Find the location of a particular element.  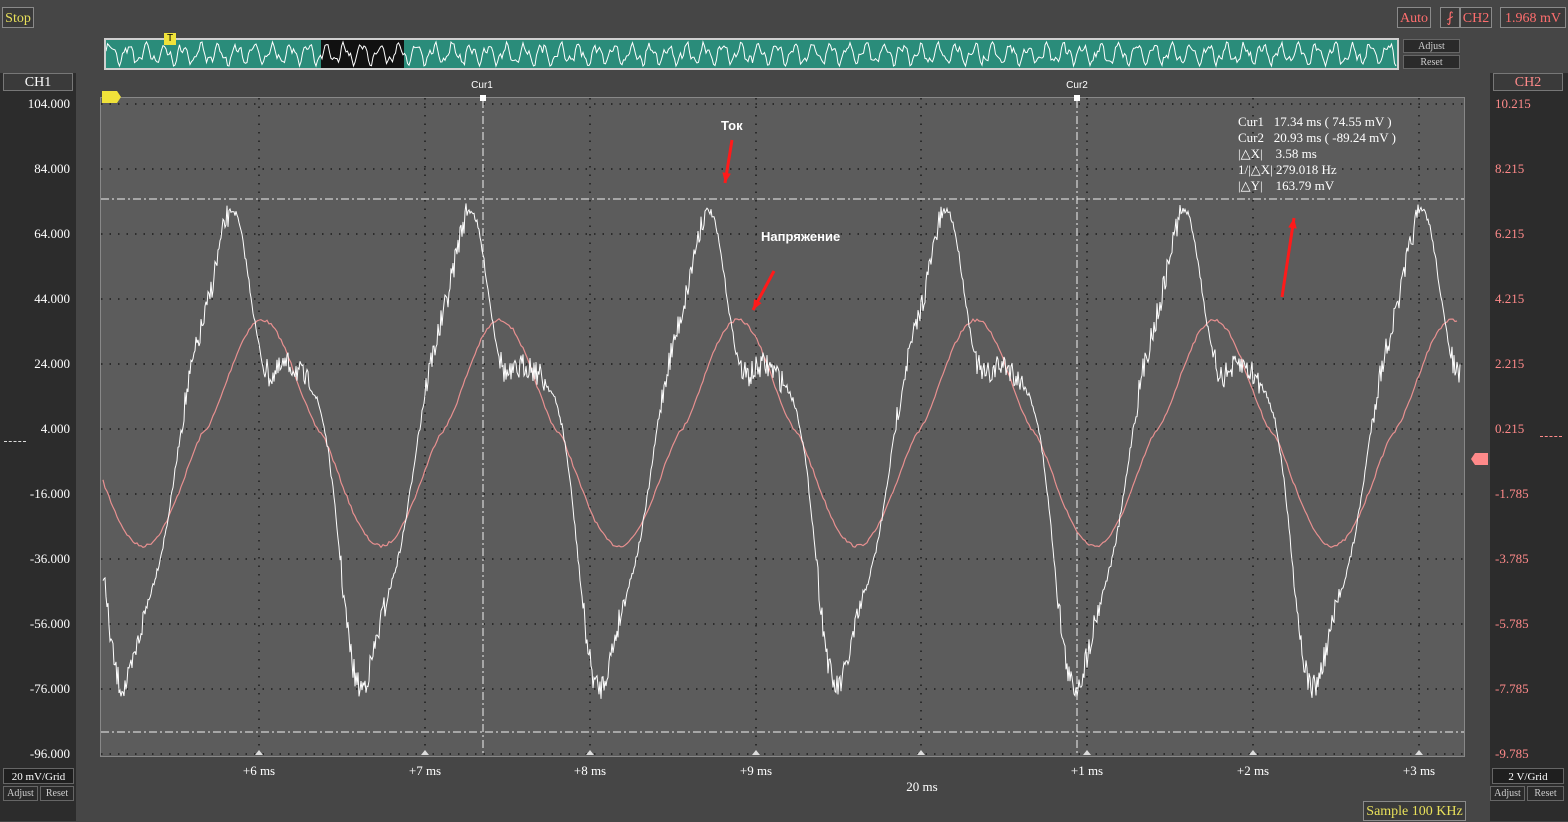

annotation-voltage: Напряжение is located at coordinates (801, 236).